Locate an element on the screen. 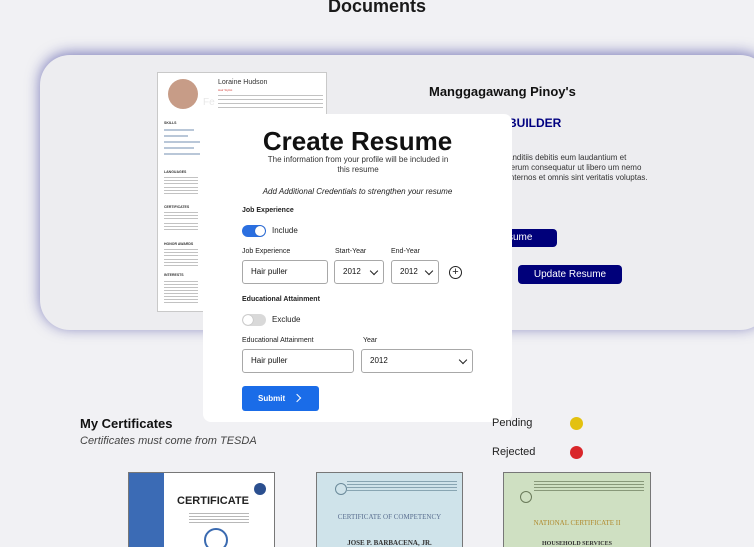 The width and height of the screenshot is (754, 547). end-year-select: 2012 is located at coordinates (415, 272).